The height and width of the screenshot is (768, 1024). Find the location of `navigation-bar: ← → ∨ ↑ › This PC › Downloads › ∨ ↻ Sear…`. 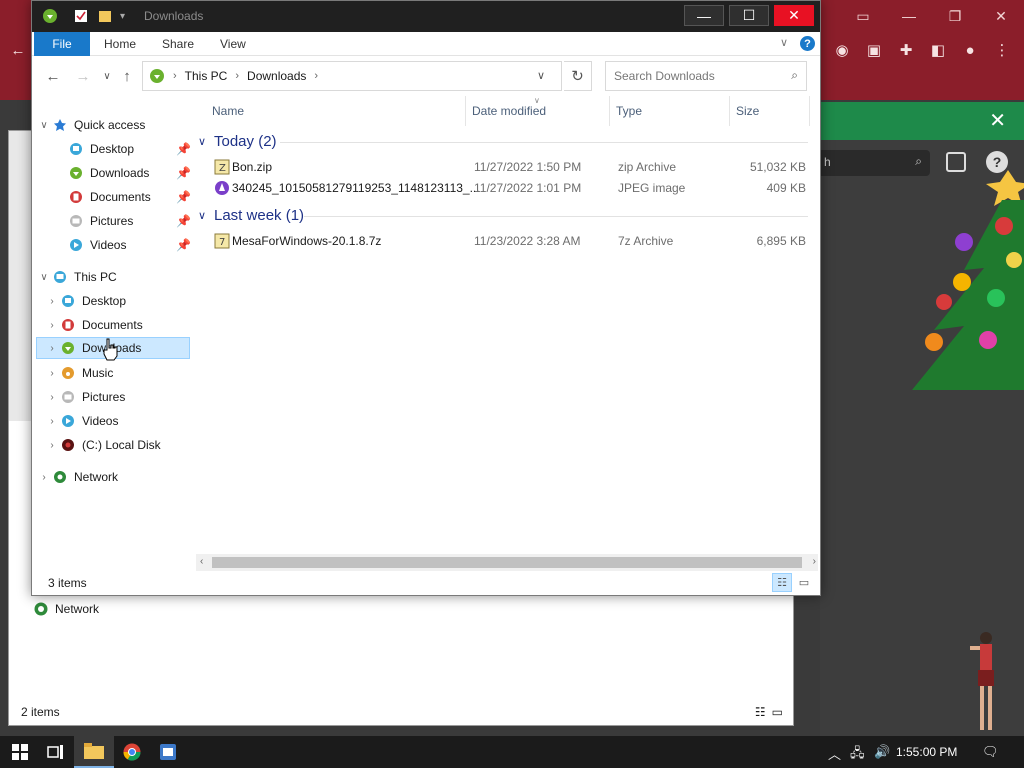

navigation-bar: ← → ∨ ↑ › This PC › Downloads › ∨ ↻ Sear… is located at coordinates (426, 76).